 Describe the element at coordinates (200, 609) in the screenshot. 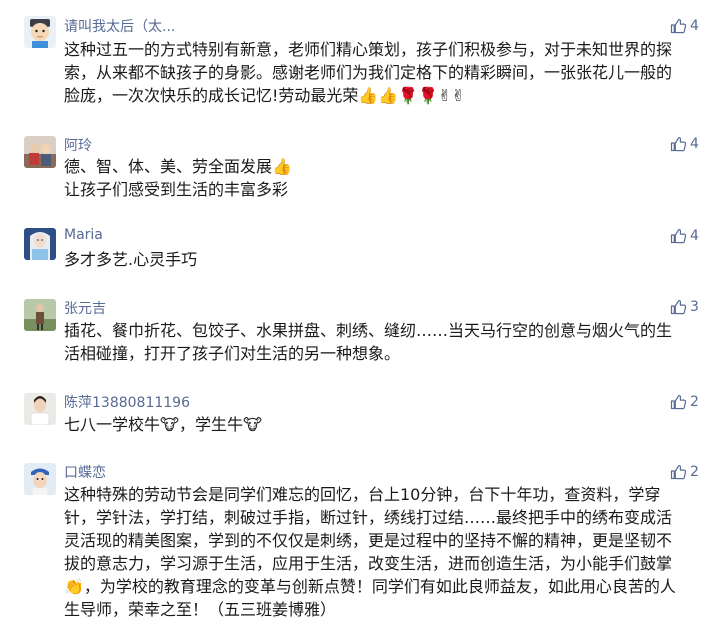

I see `comment-line: 生导师，荣幸之至！（五三班姜博雅）` at that location.